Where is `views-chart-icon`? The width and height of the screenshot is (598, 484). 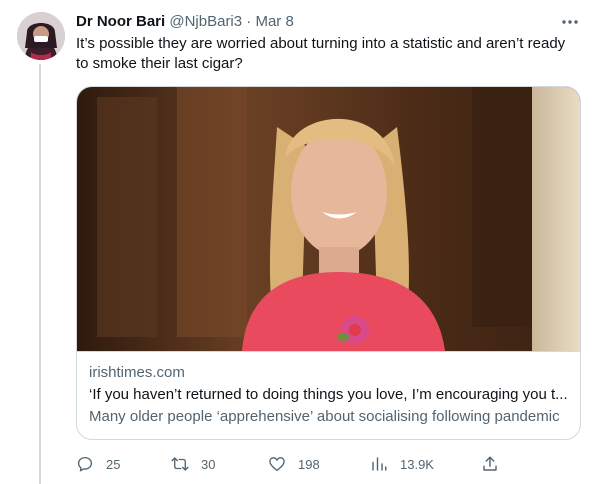
views-chart-icon is located at coordinates (379, 464).